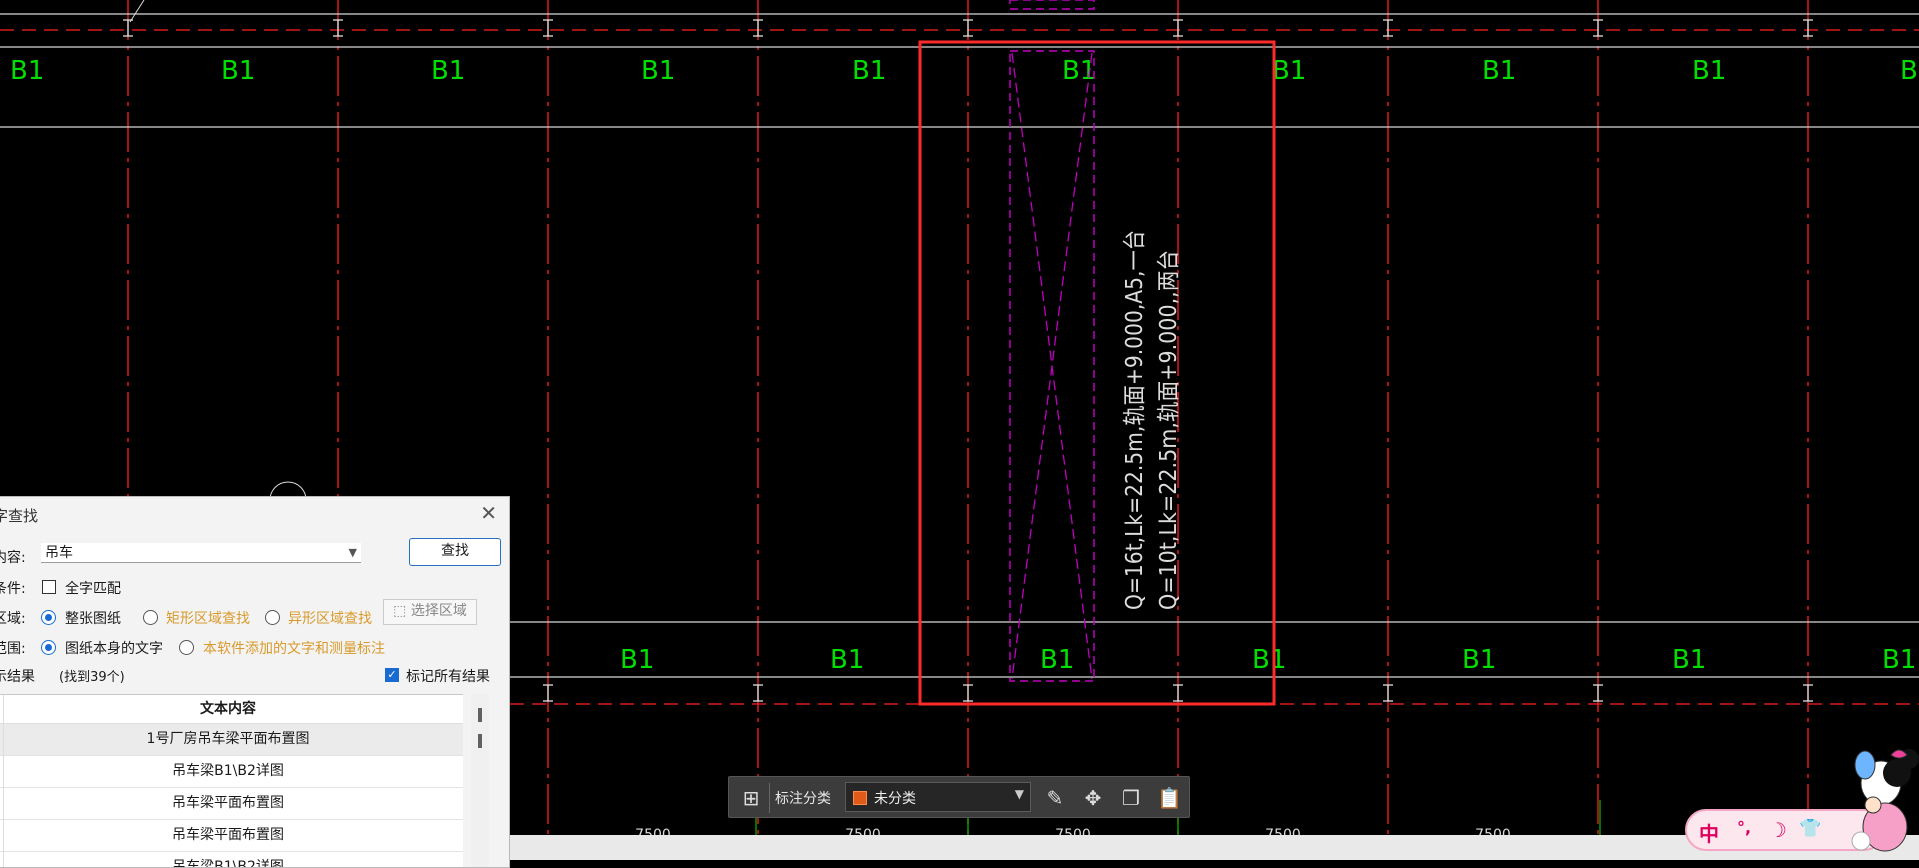  What do you see at coordinates (751, 798) in the screenshot?
I see `grid-apps-icon: ⊞` at bounding box center [751, 798].